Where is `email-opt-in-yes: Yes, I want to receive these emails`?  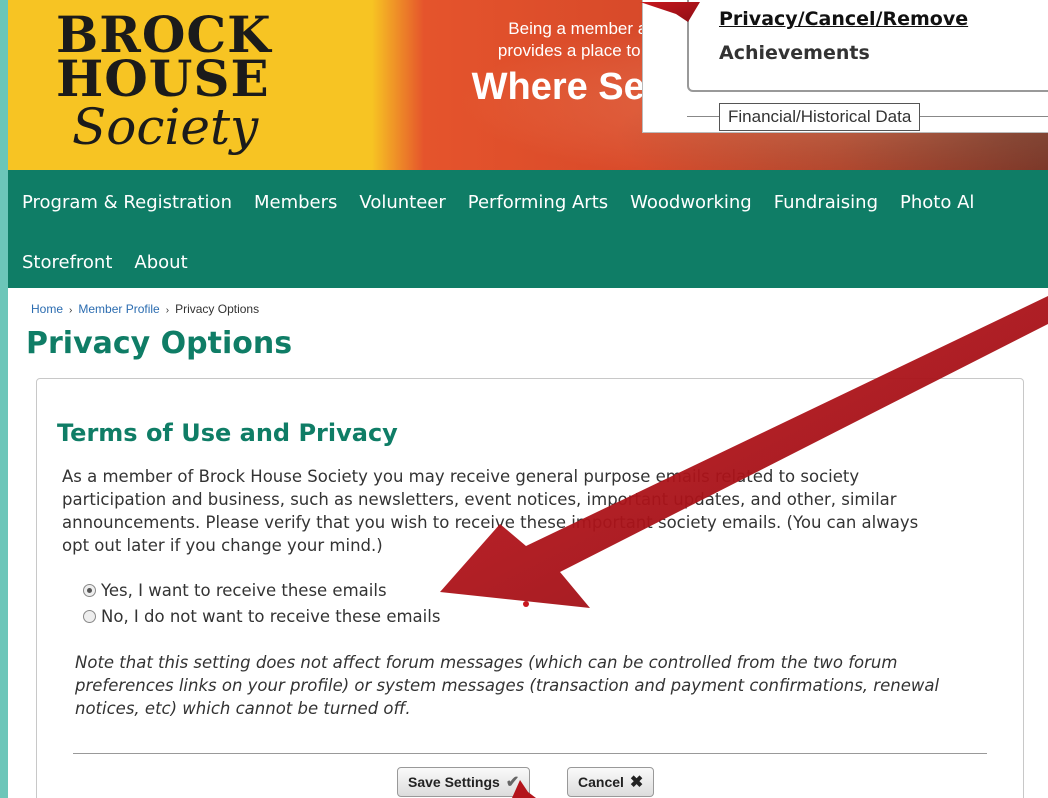
email-opt-in-yes: Yes, I want to receive these emails is located at coordinates (235, 590).